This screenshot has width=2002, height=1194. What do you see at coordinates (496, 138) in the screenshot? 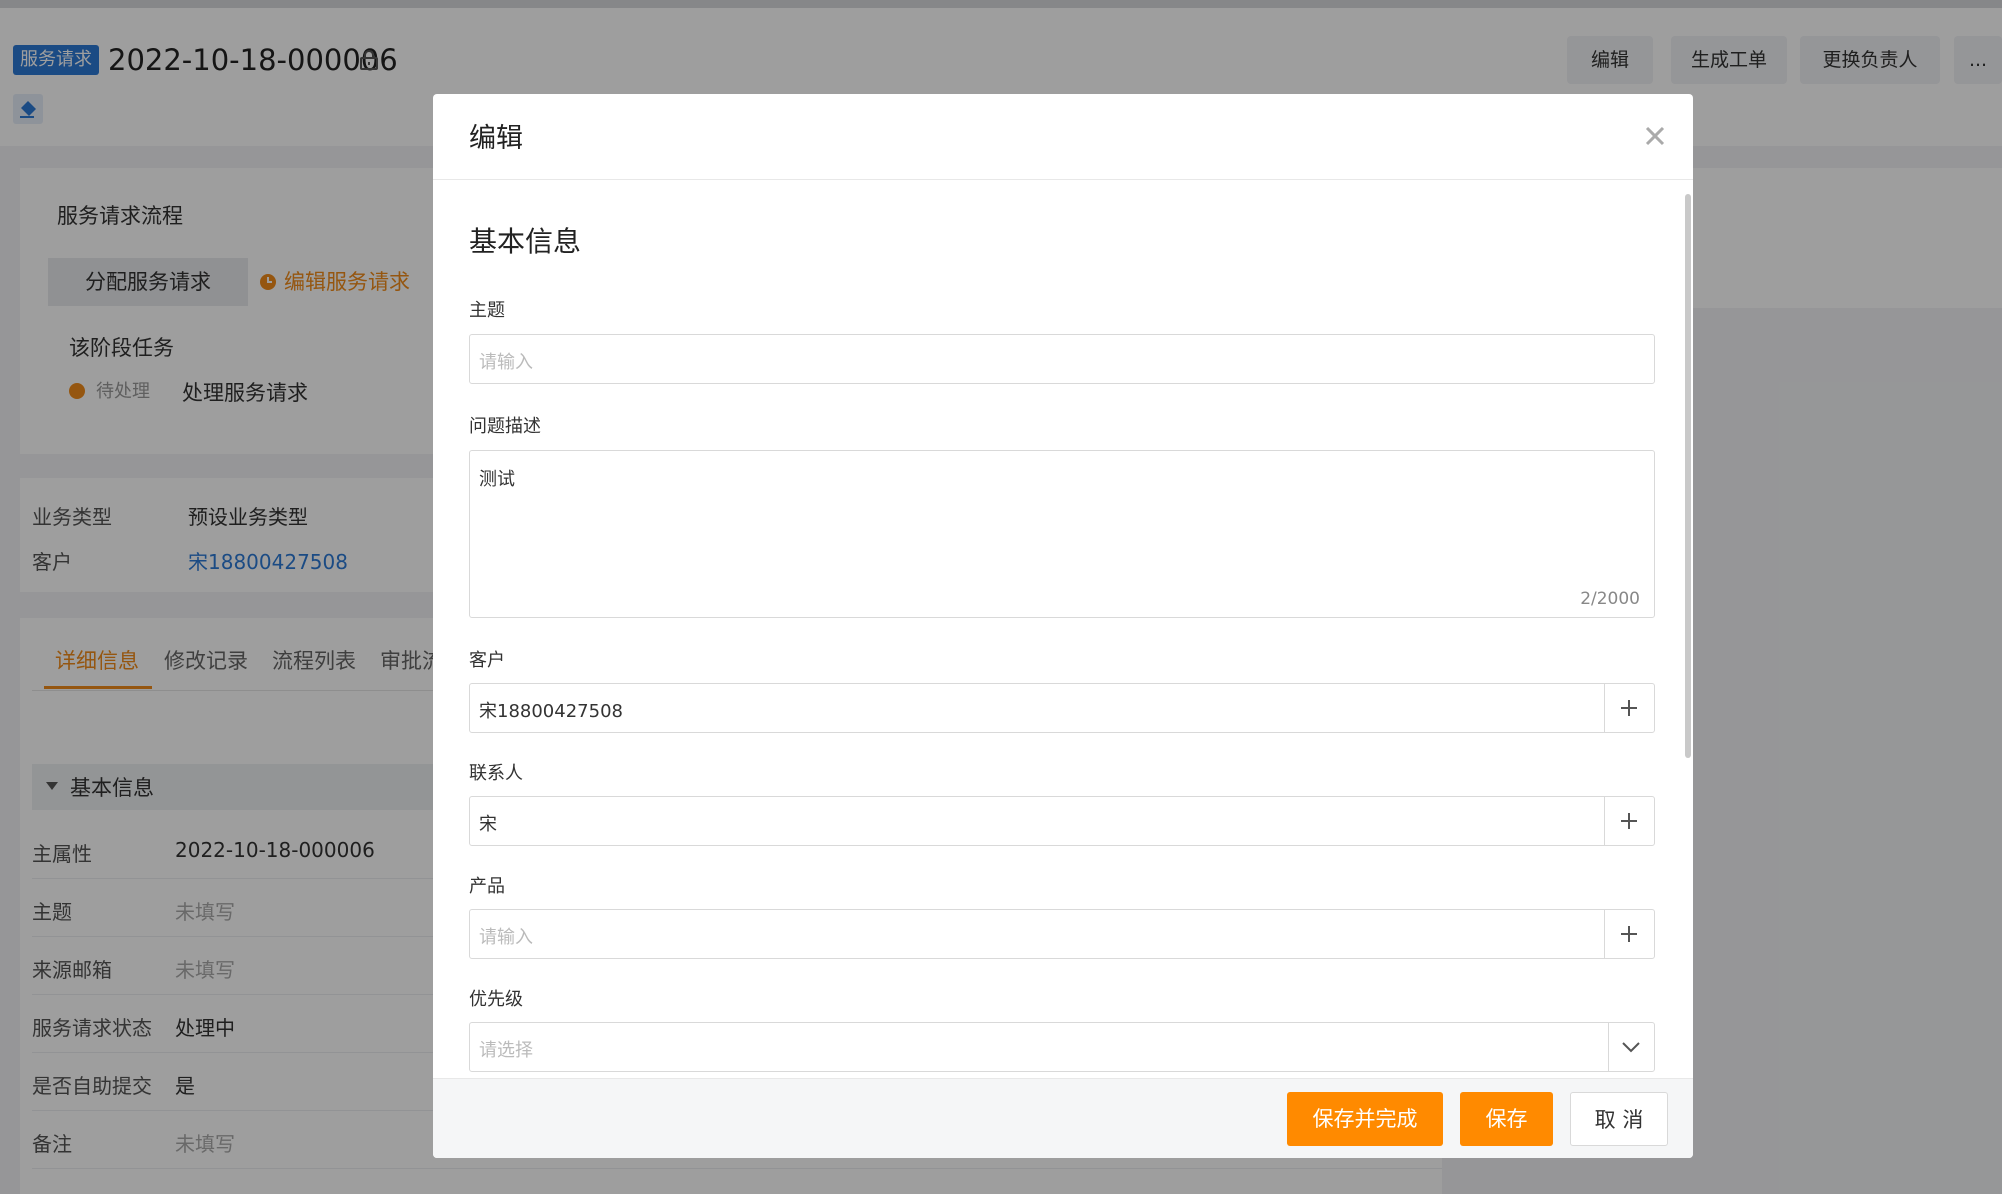
I see `modal-title: 编辑` at bounding box center [496, 138].